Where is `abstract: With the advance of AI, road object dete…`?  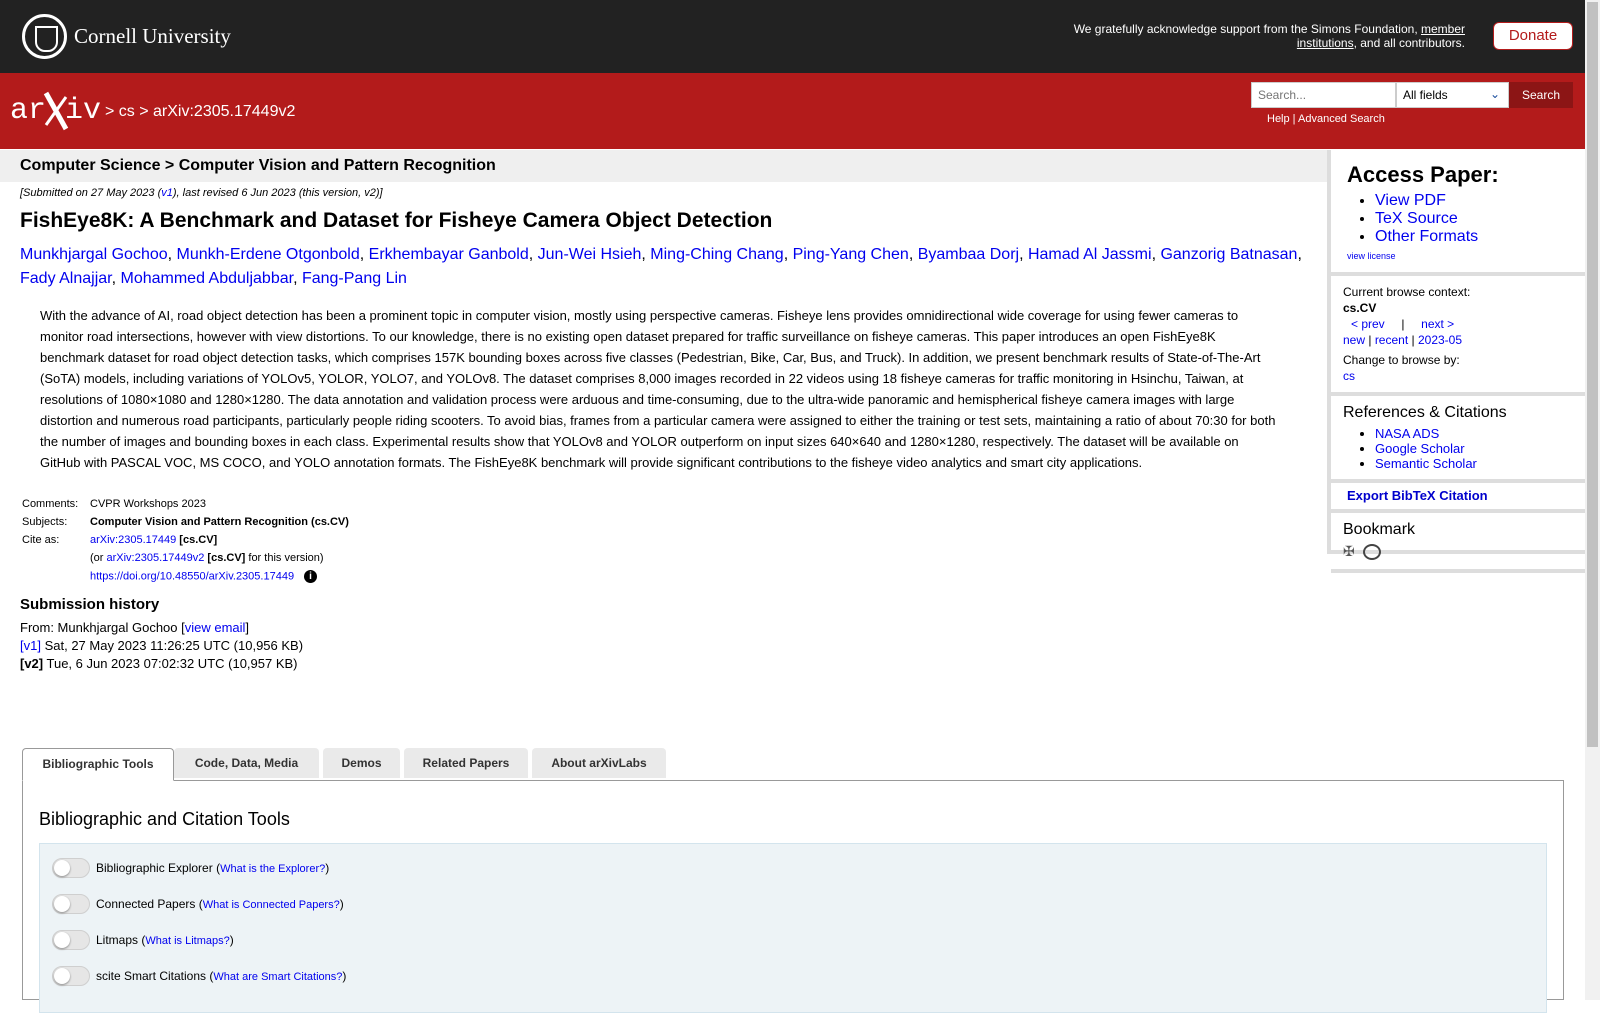
abstract: With the advance of AI, road object dete… is located at coordinates (658, 389).